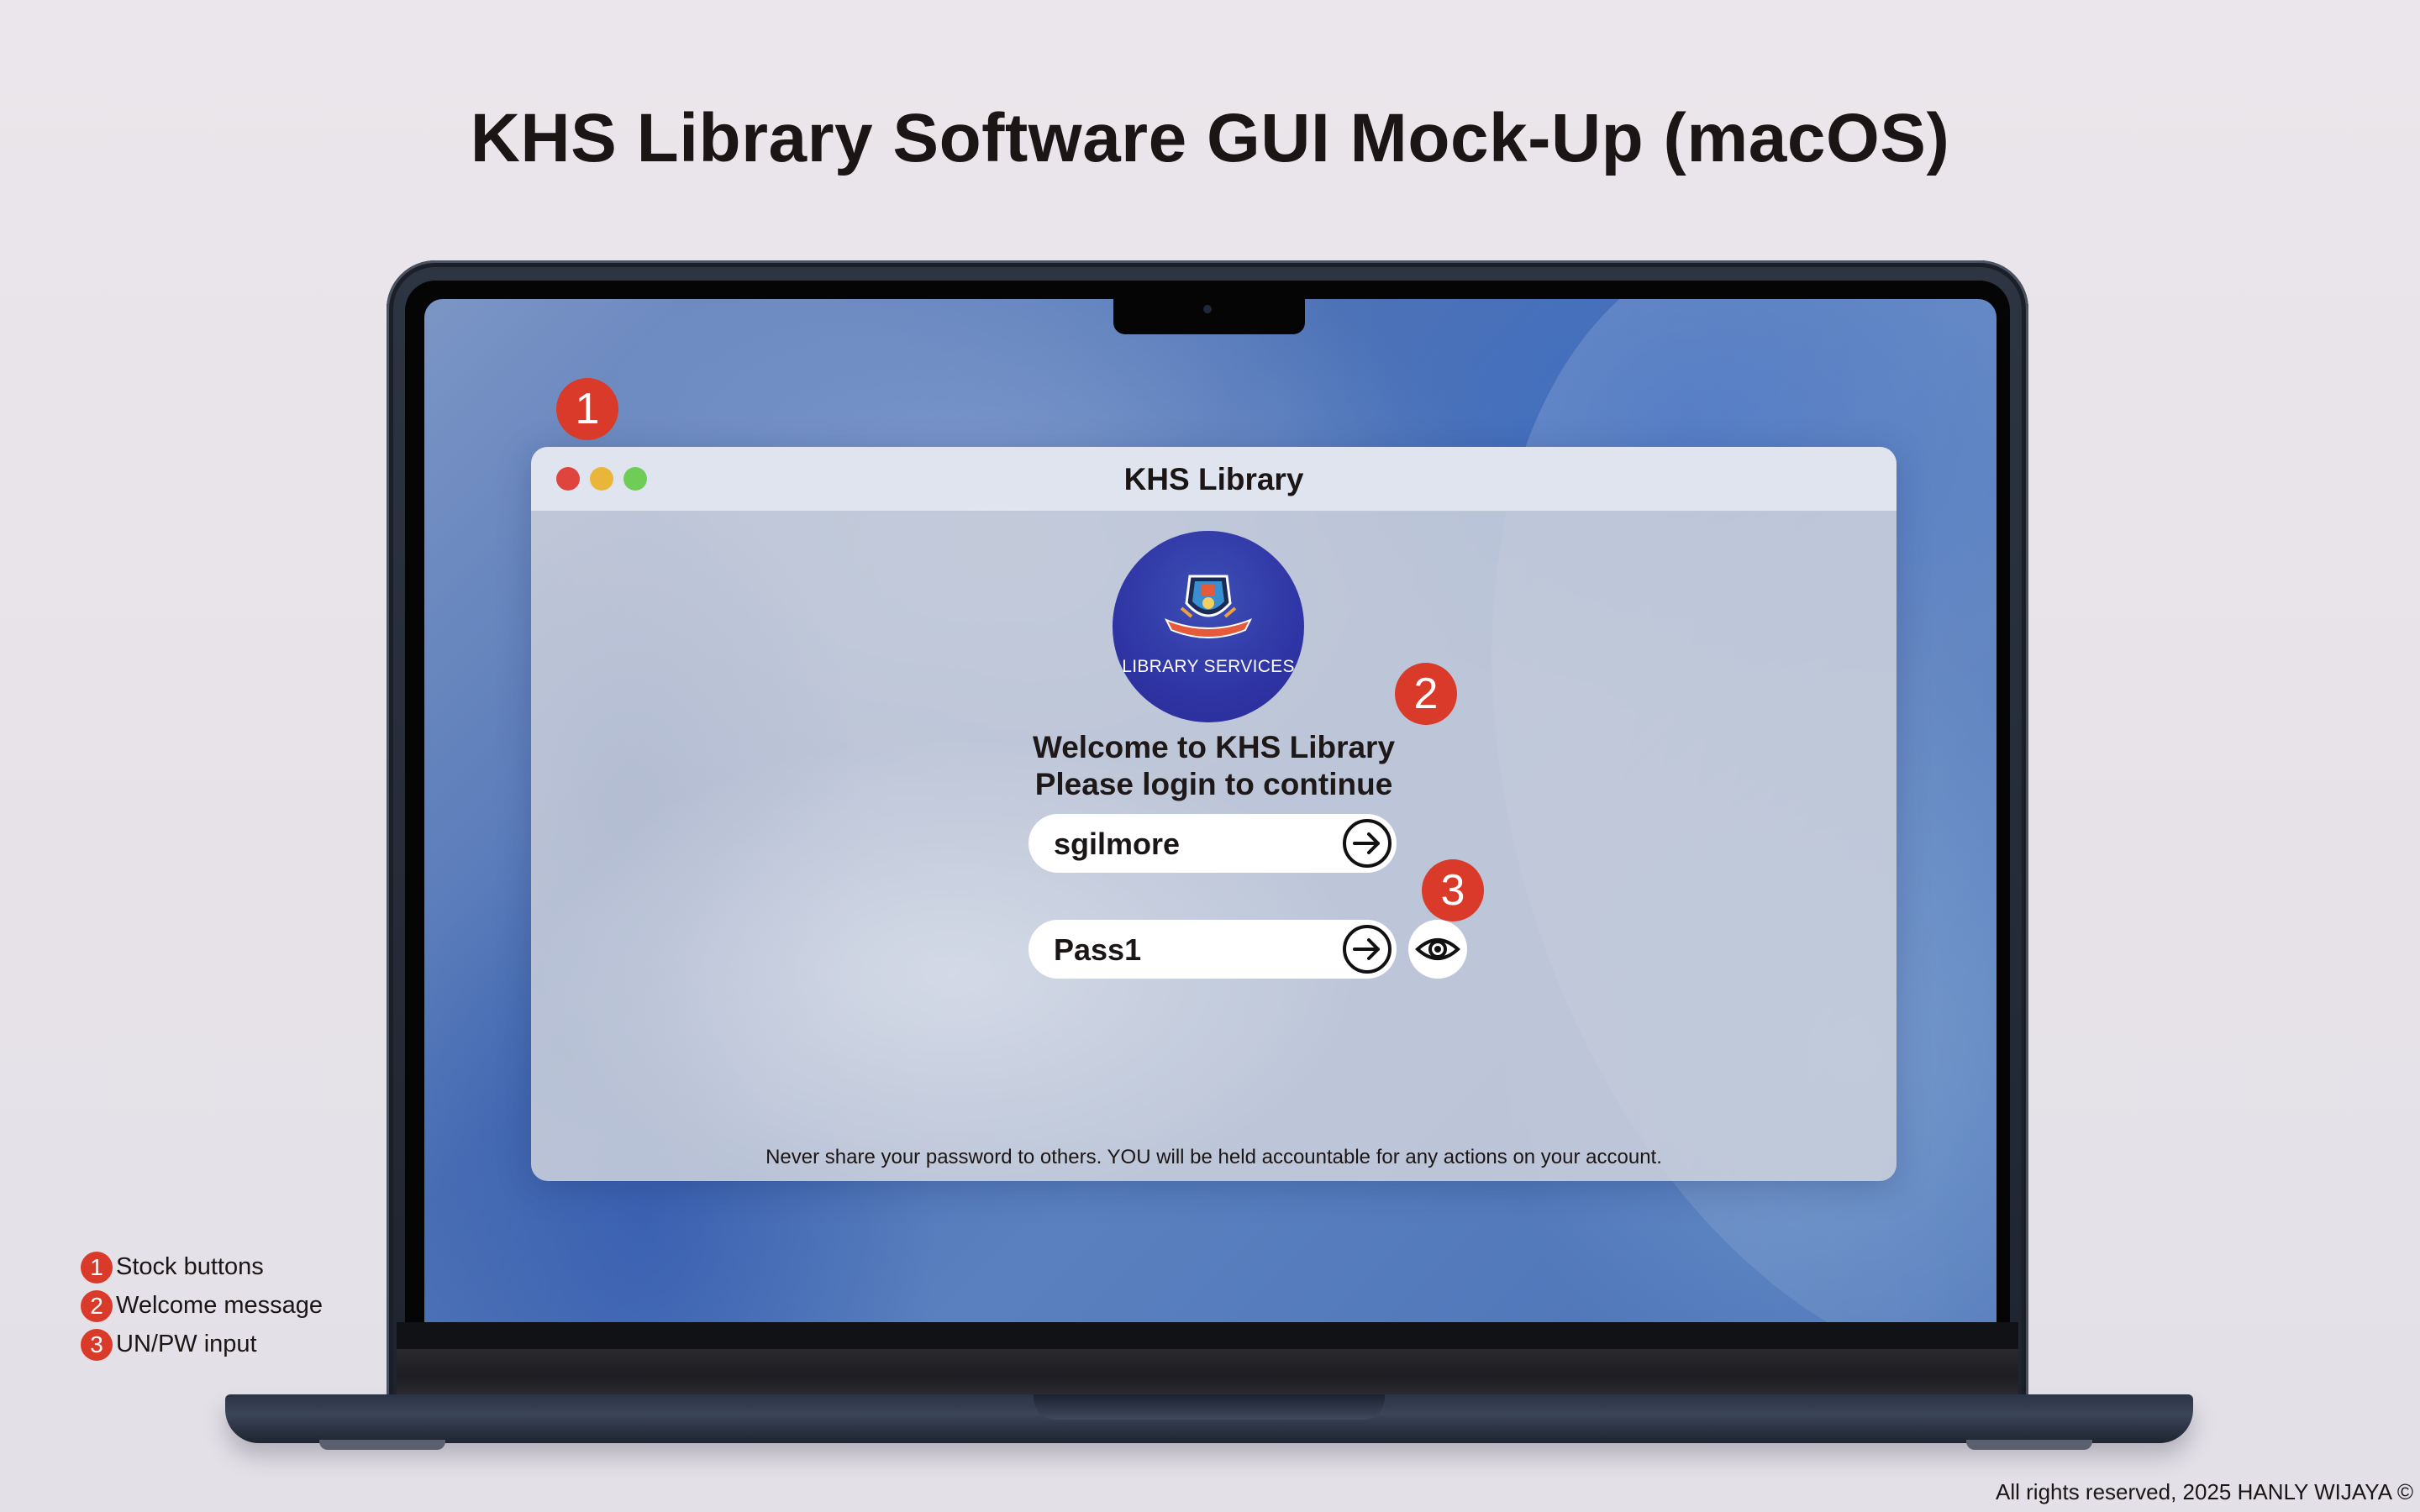  I want to click on legend-label: Stock buttons, so click(190, 1266).